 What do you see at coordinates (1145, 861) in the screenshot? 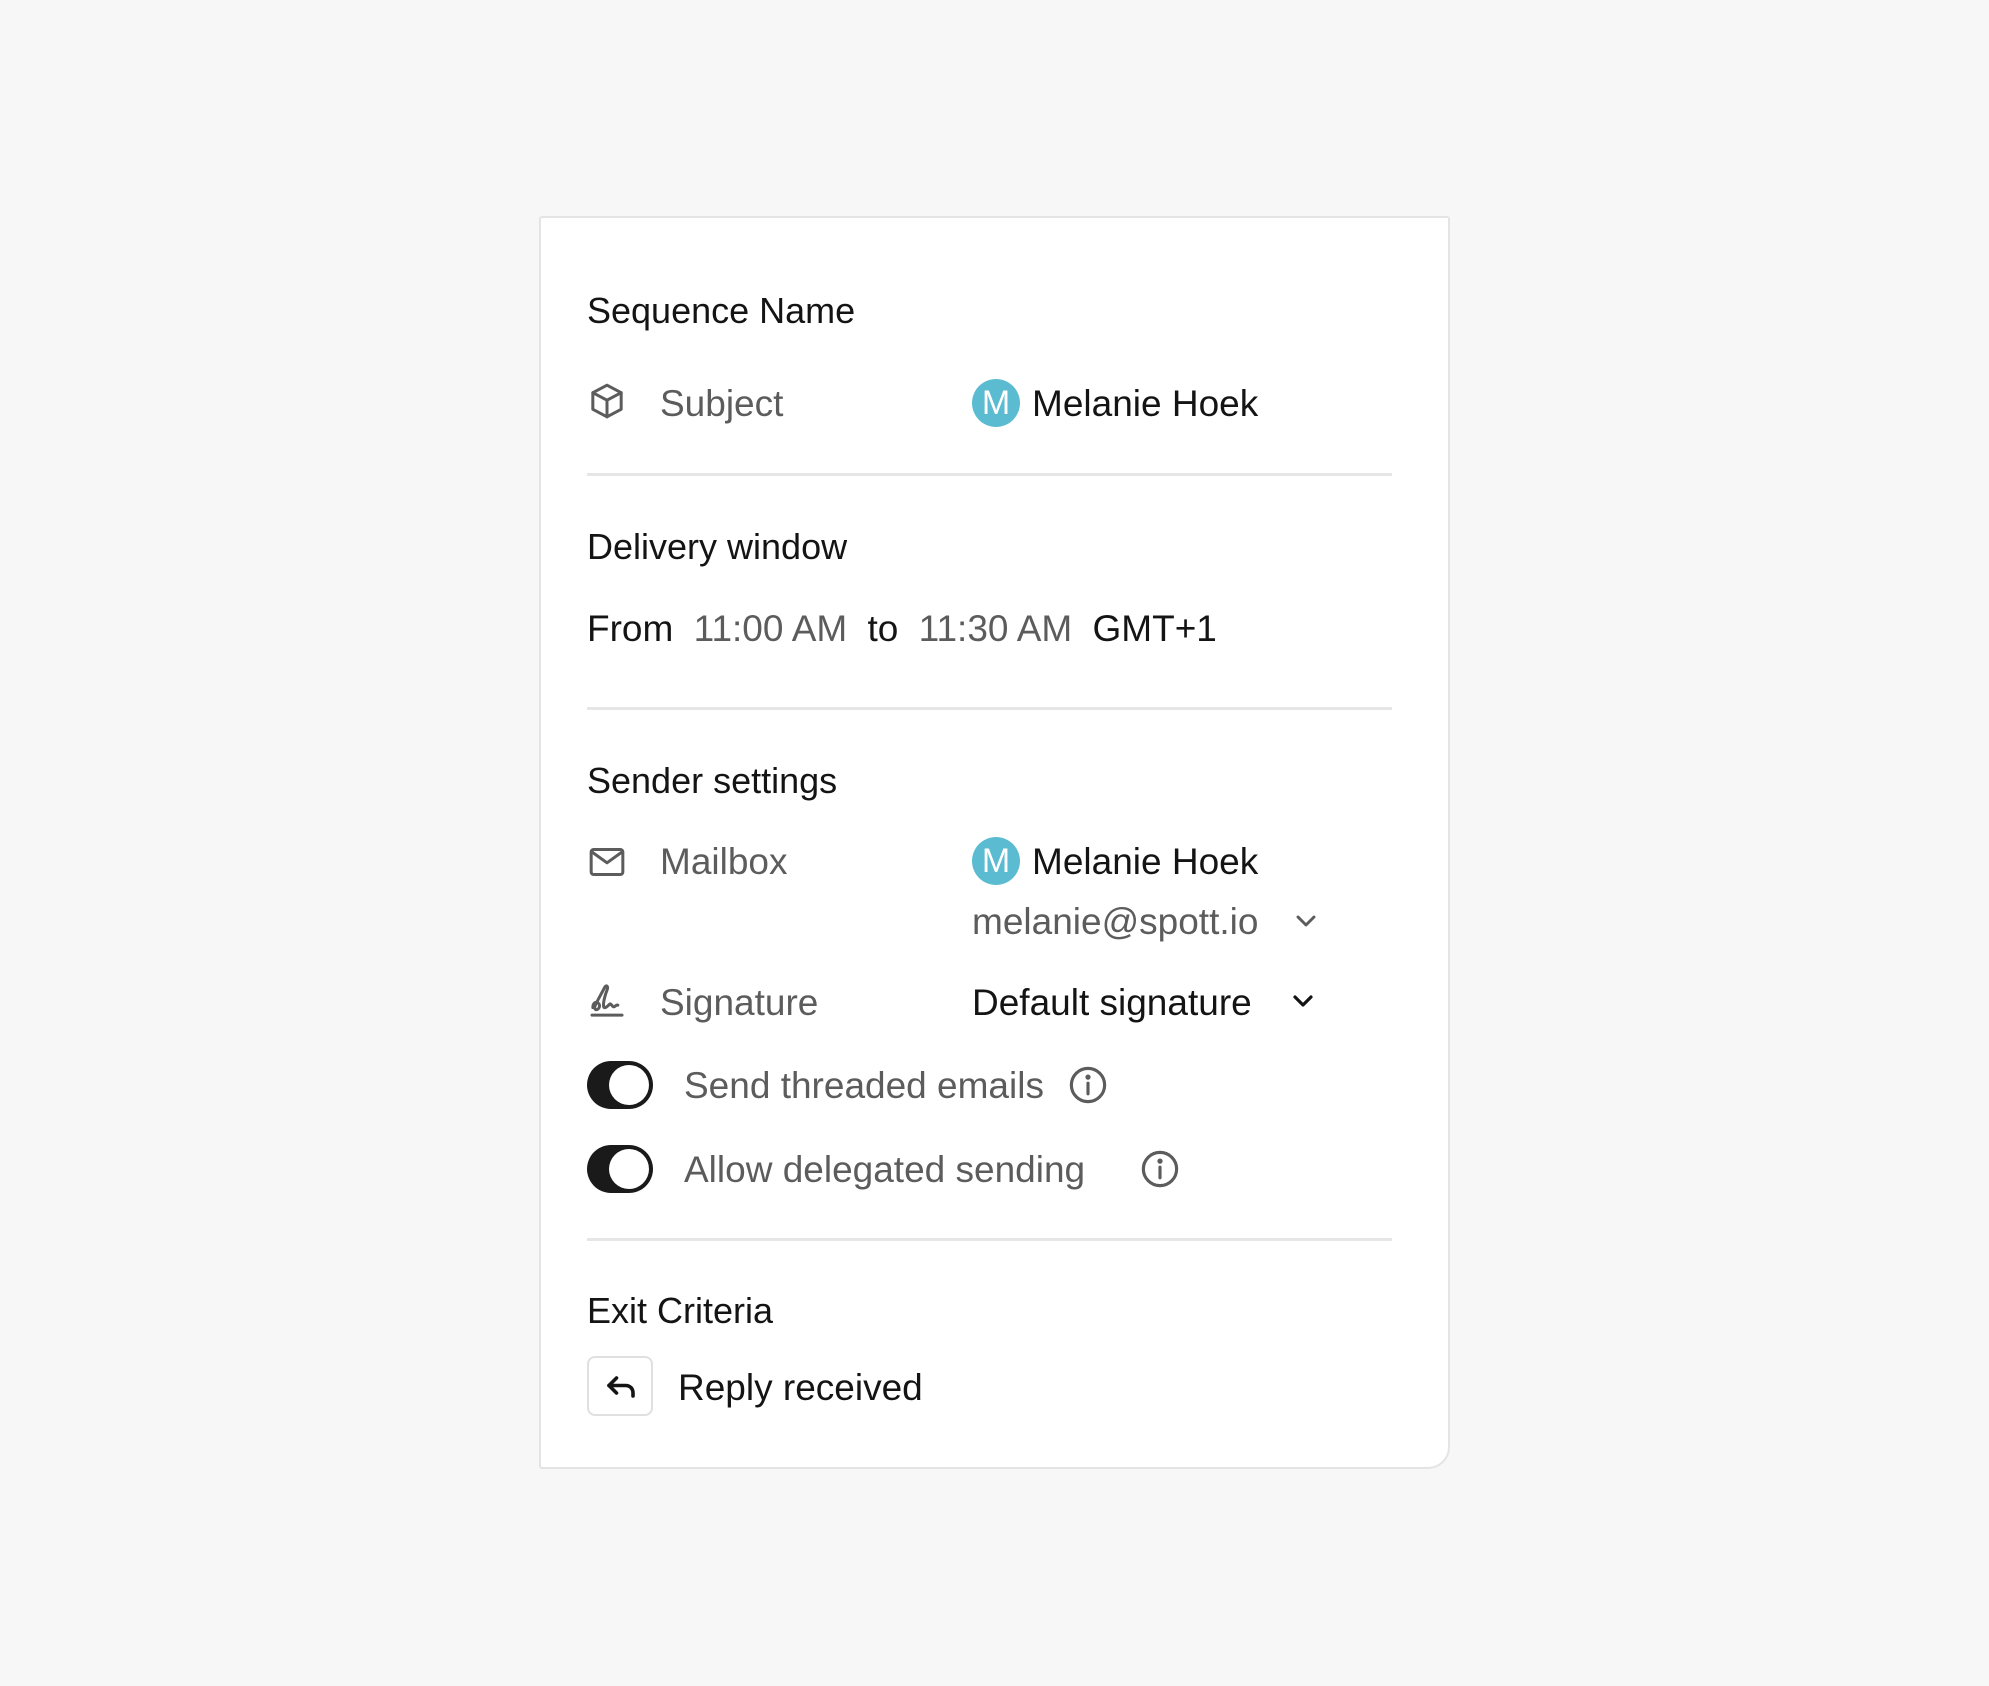
I see `mailbox-owner-name: Melanie Hoek` at bounding box center [1145, 861].